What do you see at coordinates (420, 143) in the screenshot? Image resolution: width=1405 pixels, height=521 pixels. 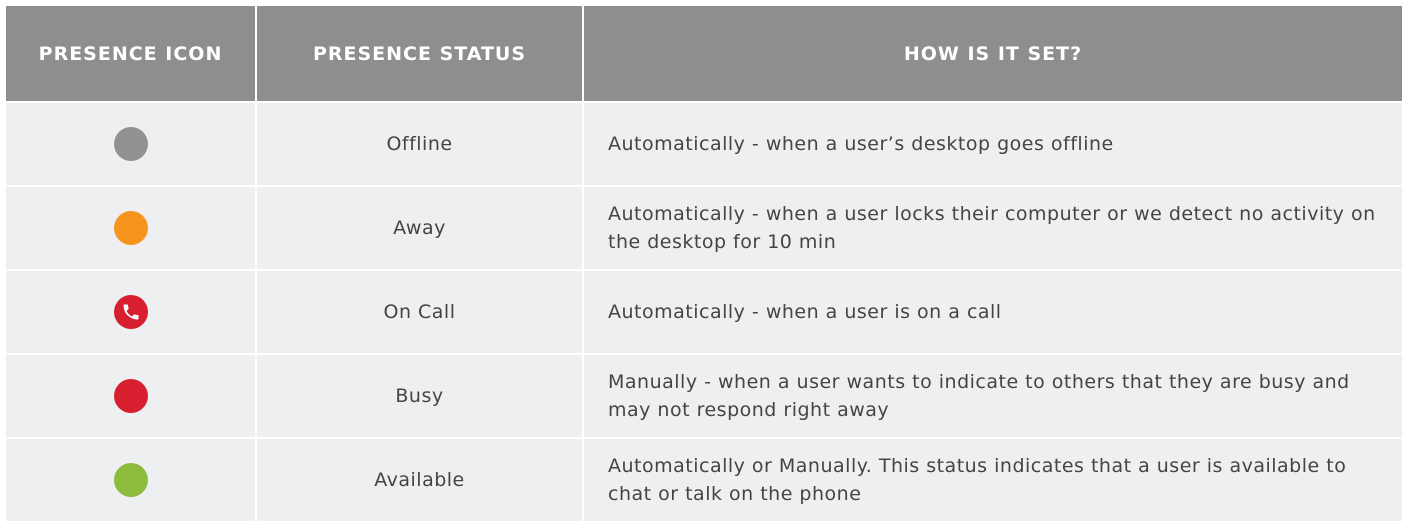 I see `status-cell: Offline` at bounding box center [420, 143].